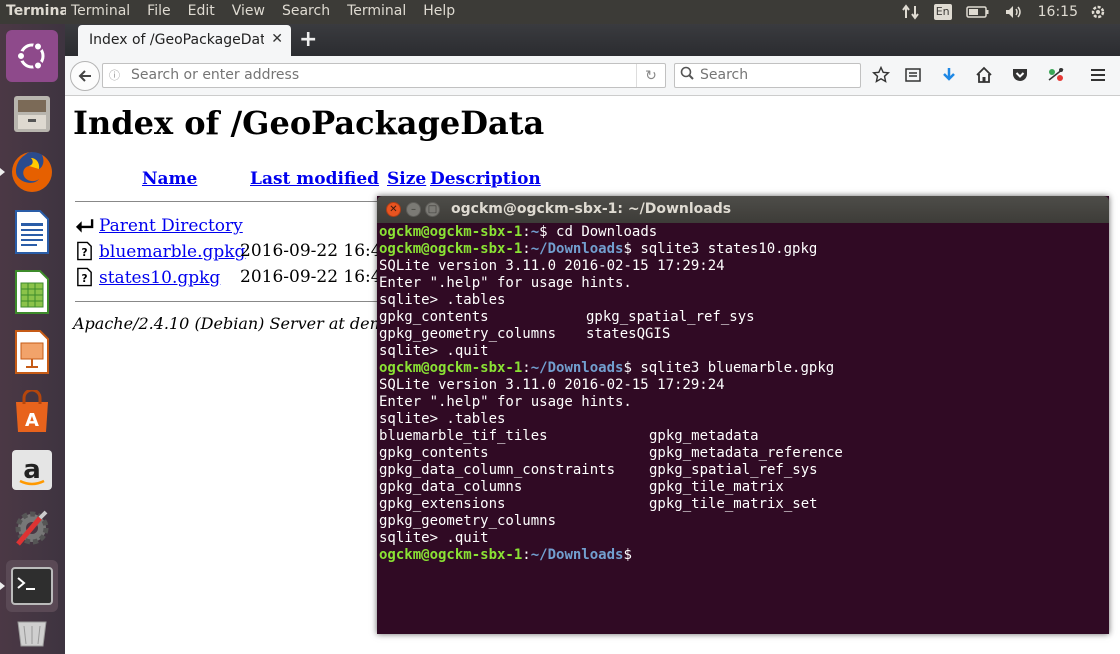  Describe the element at coordinates (942, 12) in the screenshot. I see `keyboard-layout-indicator: En` at that location.